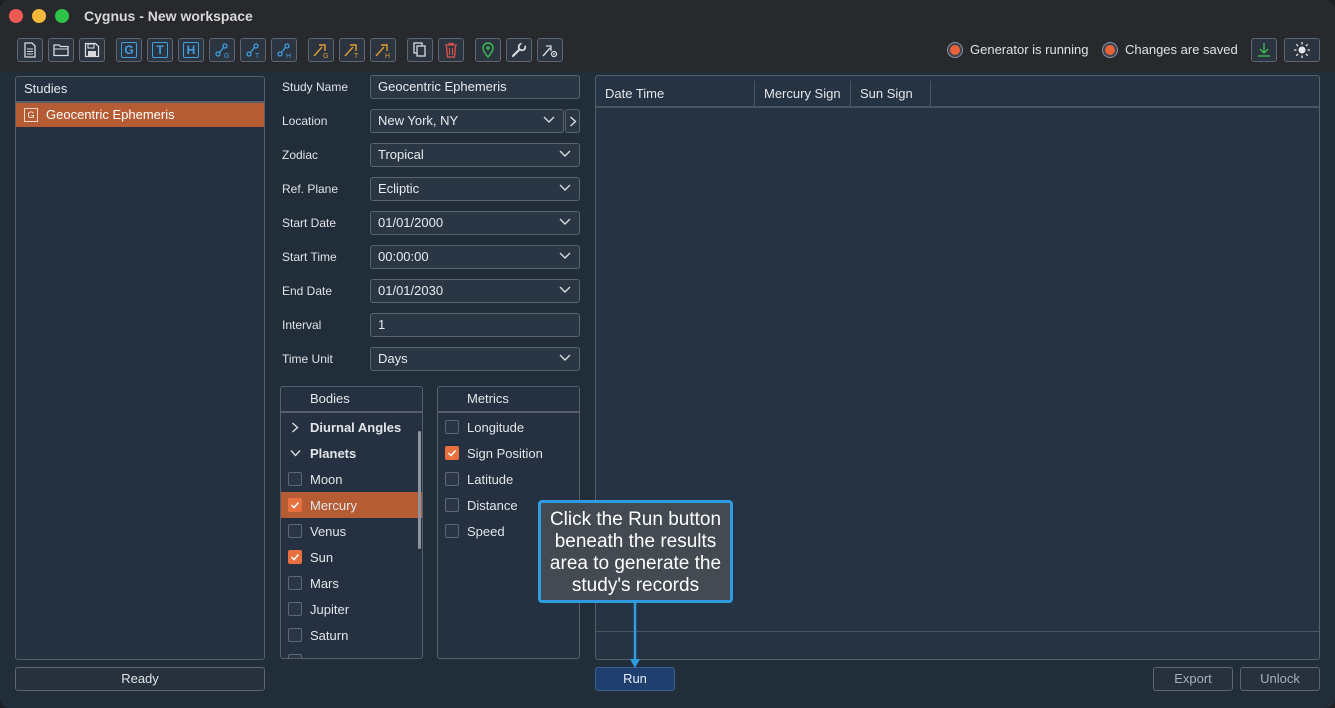 The width and height of the screenshot is (1335, 708). What do you see at coordinates (475, 87) in the screenshot?
I see `study-name-input: Geocentric Ephemeris` at bounding box center [475, 87].